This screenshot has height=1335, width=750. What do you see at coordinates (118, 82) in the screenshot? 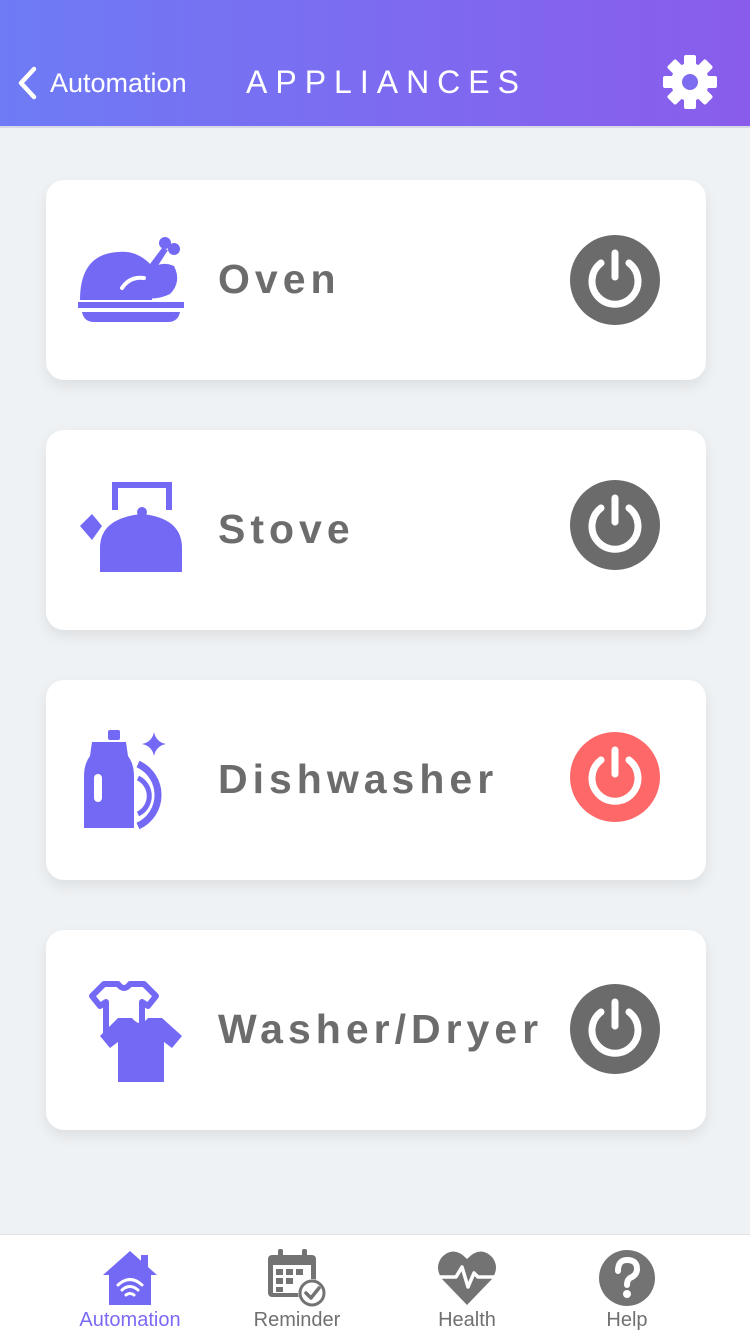
I see `back-label: Automation` at bounding box center [118, 82].